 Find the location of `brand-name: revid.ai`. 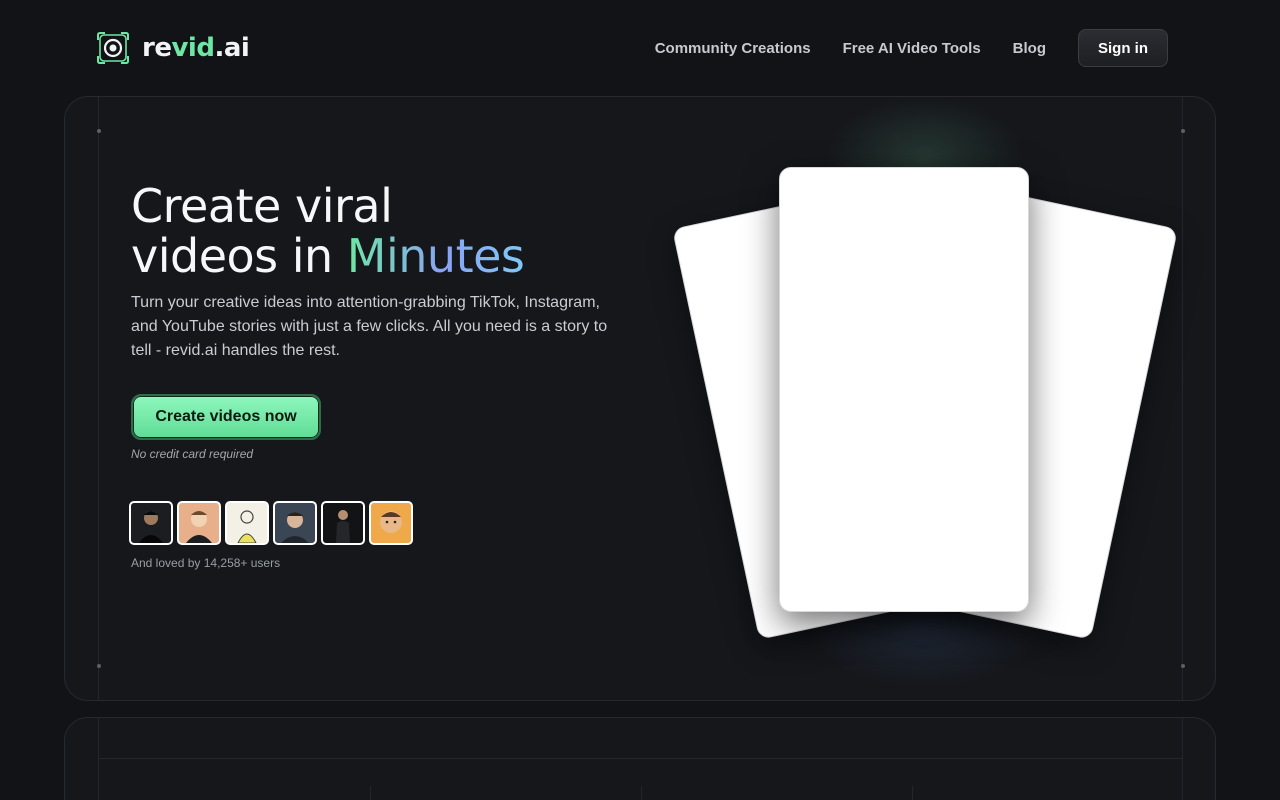

brand-name: revid.ai is located at coordinates (196, 48).